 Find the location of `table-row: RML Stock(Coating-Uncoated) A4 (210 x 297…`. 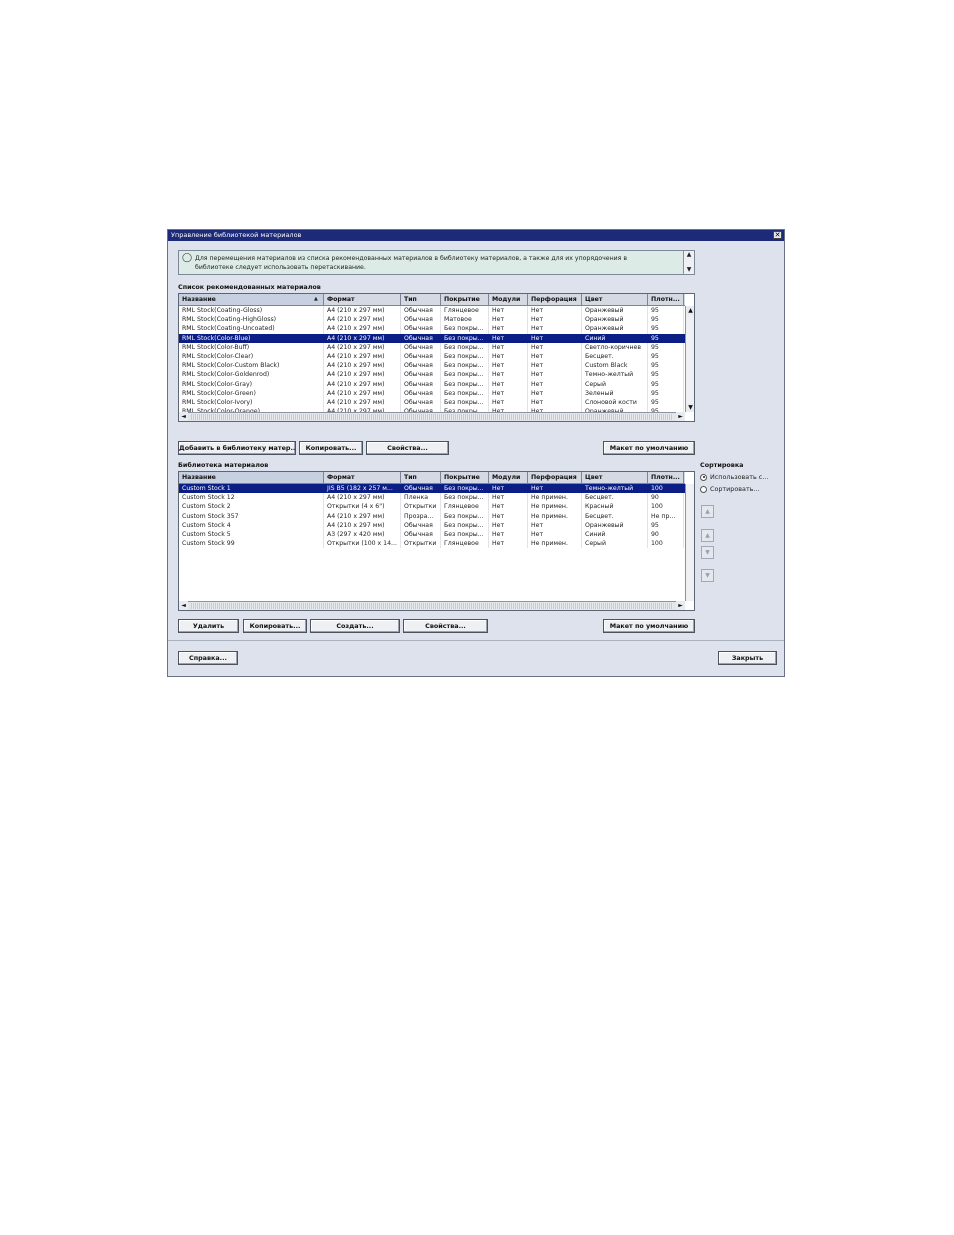

table-row: RML Stock(Coating-Uncoated) A4 (210 x 297… is located at coordinates (432, 329).